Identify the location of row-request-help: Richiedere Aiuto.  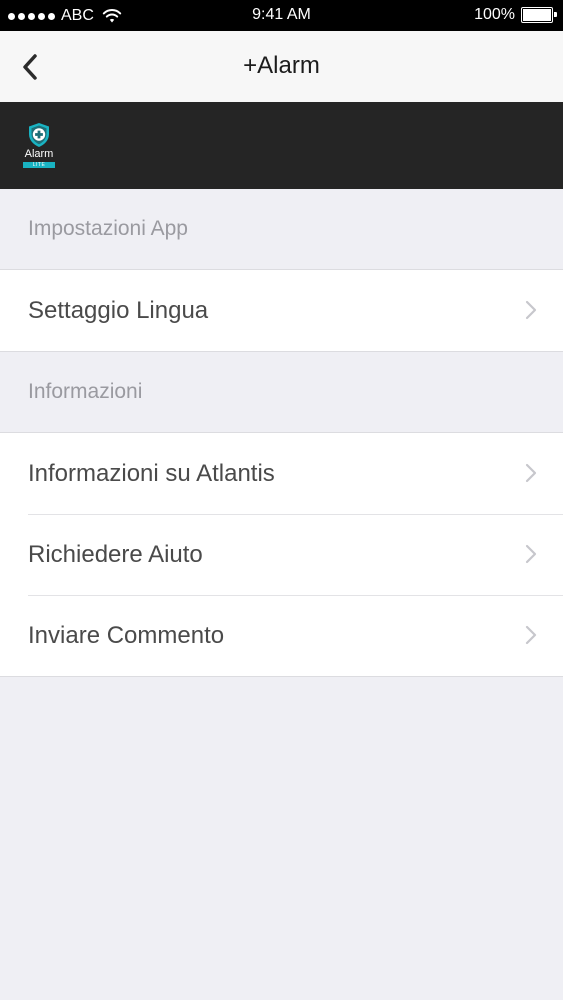
(281, 554).